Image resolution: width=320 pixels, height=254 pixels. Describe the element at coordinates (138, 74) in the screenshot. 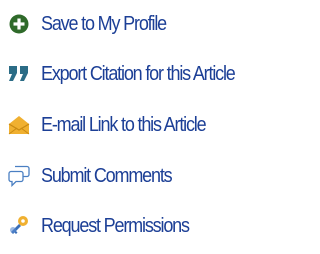

I see `export-citation-label: Export Citation for this Article` at that location.